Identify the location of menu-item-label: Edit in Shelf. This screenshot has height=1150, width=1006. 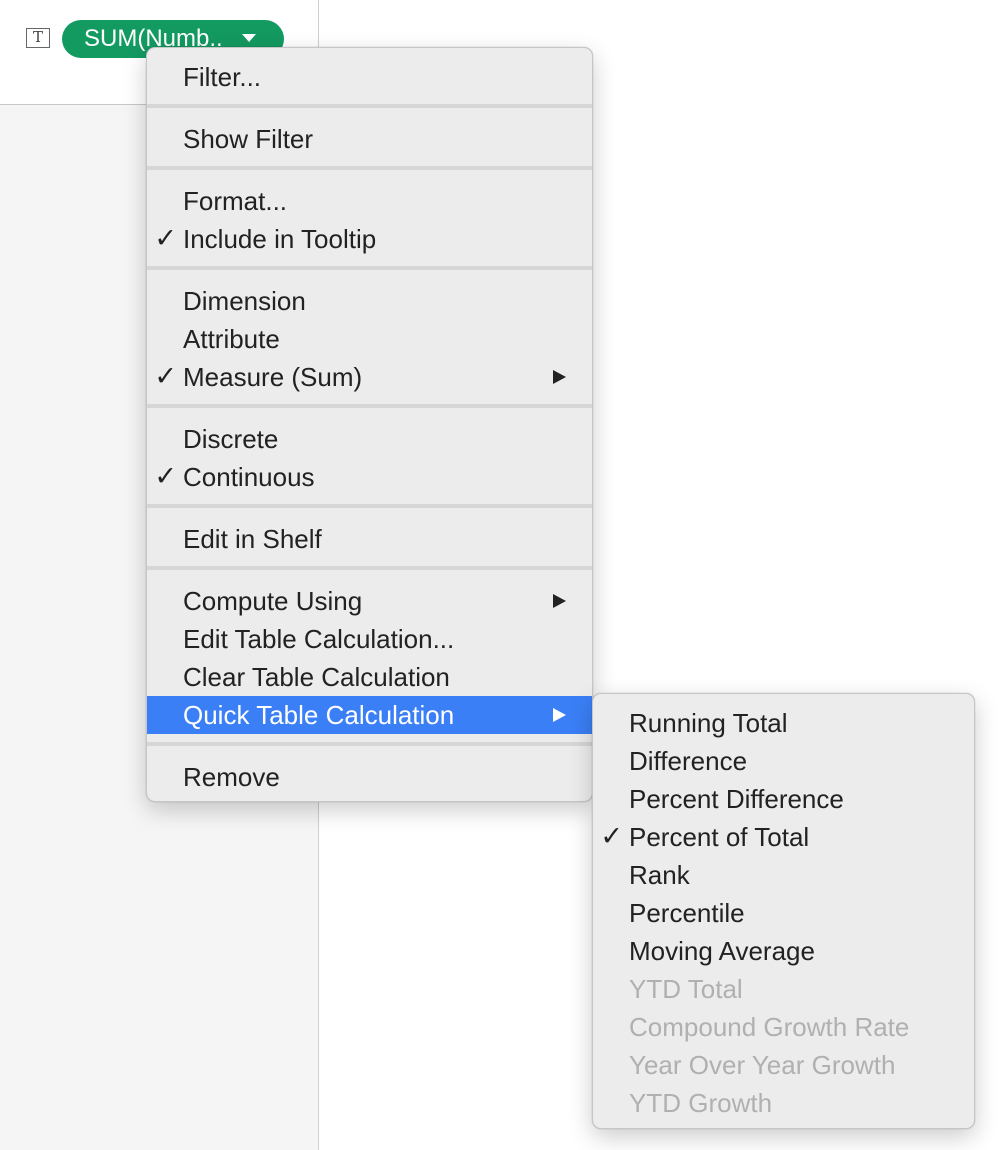
(252, 539).